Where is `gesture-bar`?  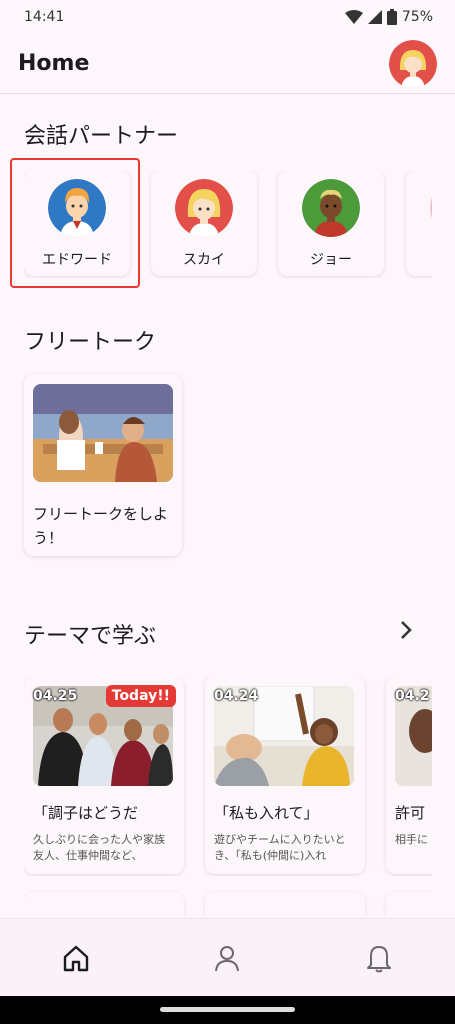
gesture-bar is located at coordinates (227, 1010).